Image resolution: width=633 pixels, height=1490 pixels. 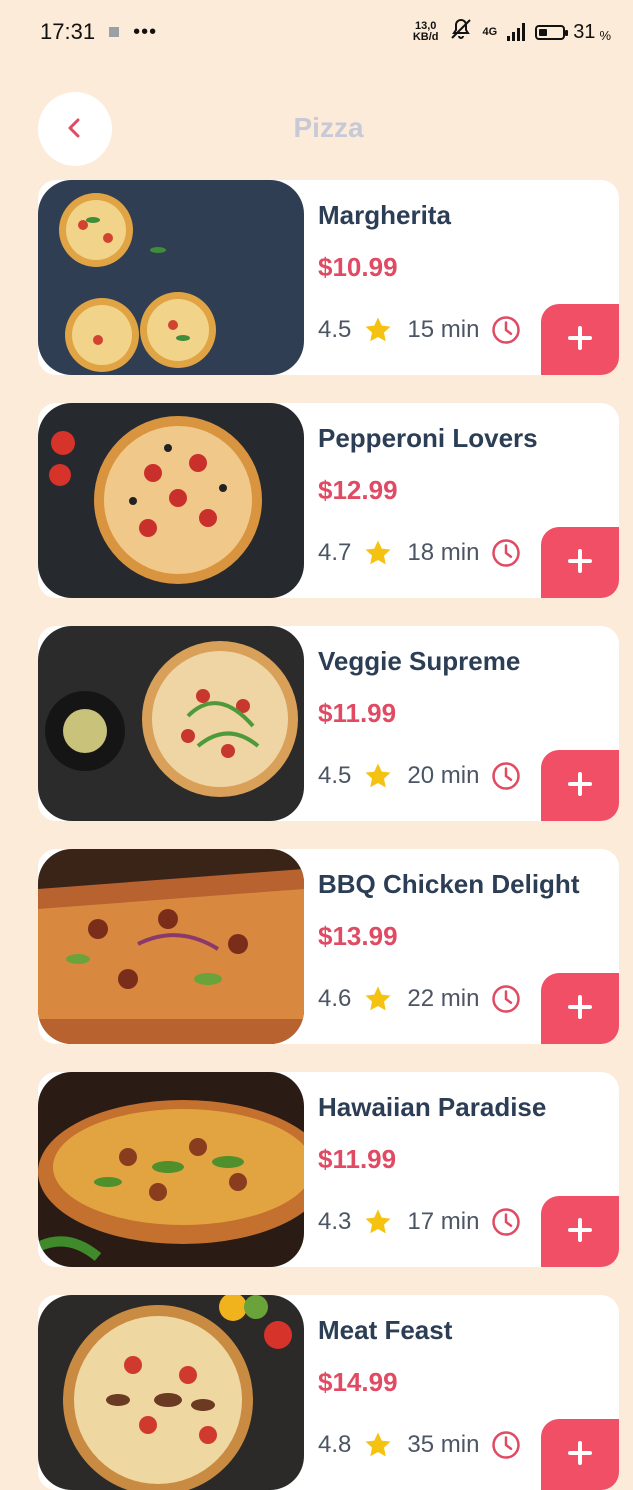 What do you see at coordinates (419, 661) in the screenshot?
I see `product-name: Veggie Supreme` at bounding box center [419, 661].